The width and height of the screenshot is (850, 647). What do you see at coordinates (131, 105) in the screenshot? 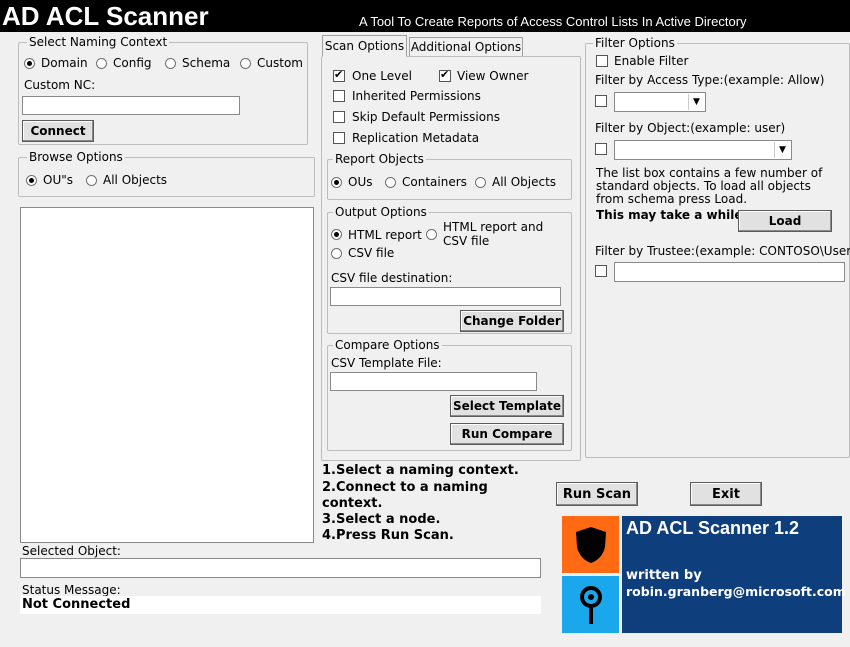
I see `custom-nc-input` at bounding box center [131, 105].